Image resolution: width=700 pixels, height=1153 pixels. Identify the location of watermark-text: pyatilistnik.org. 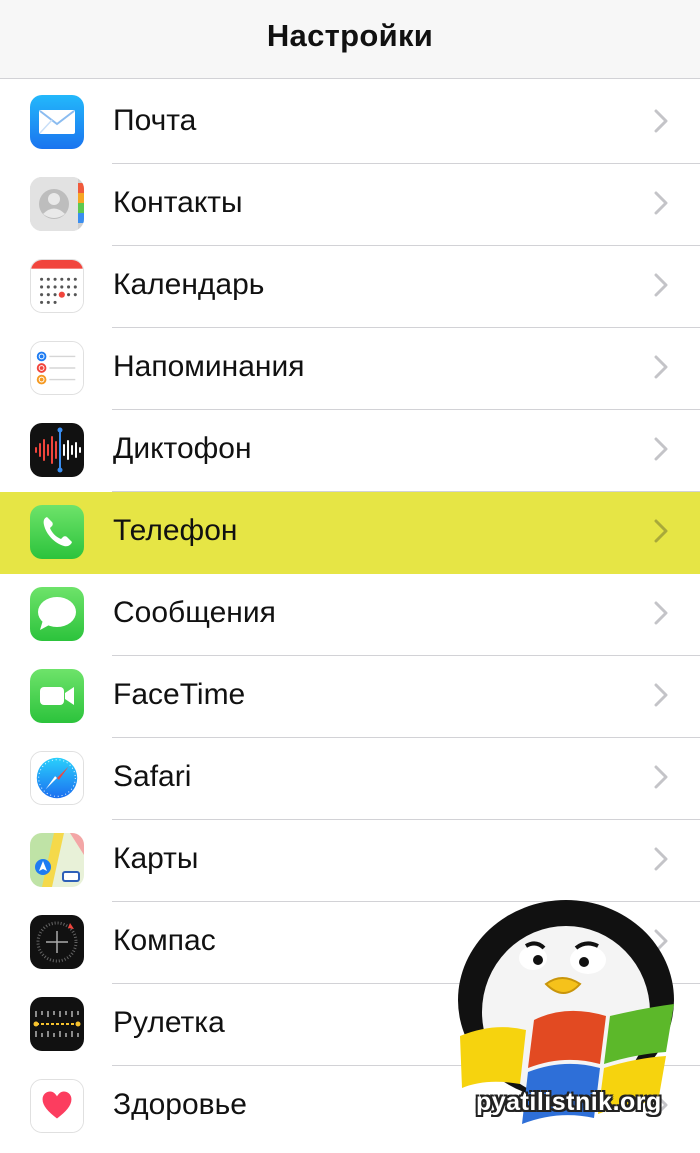
(569, 1102).